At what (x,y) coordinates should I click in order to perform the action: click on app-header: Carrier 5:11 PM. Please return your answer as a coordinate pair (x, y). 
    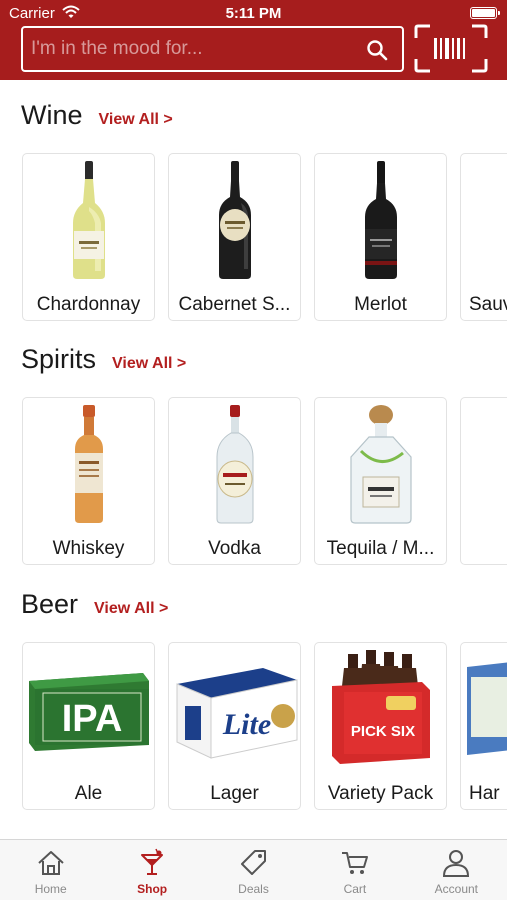
    Looking at the image, I should click on (253, 40).